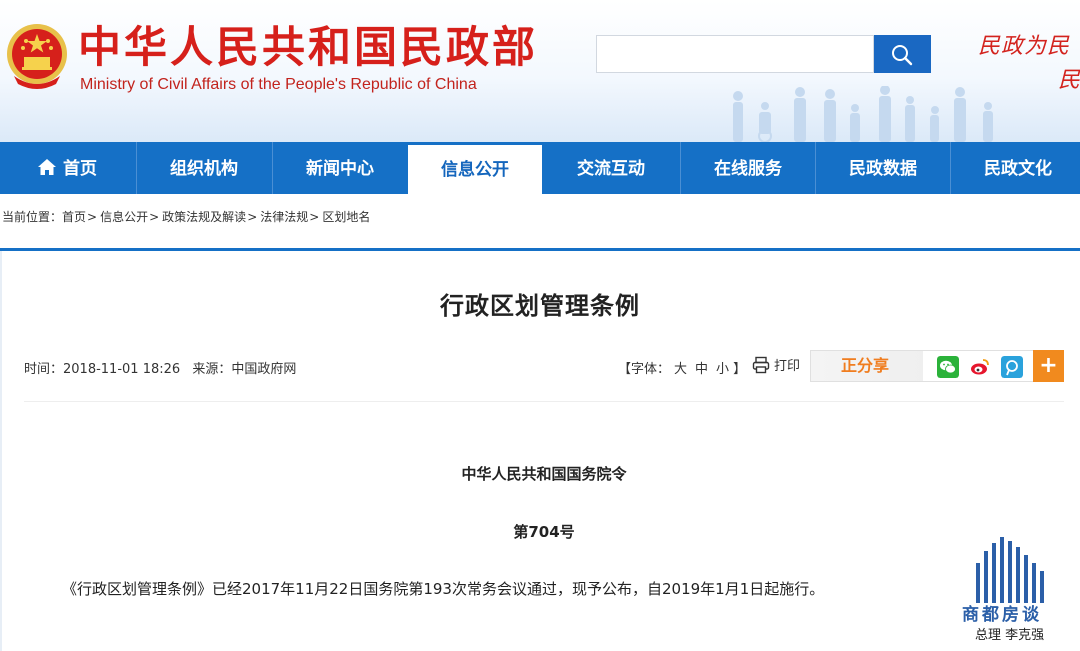 This screenshot has width=1080, height=651. Describe the element at coordinates (124, 217) in the screenshot. I see `breadcrumb-info-disclosure: 信息公开` at that location.